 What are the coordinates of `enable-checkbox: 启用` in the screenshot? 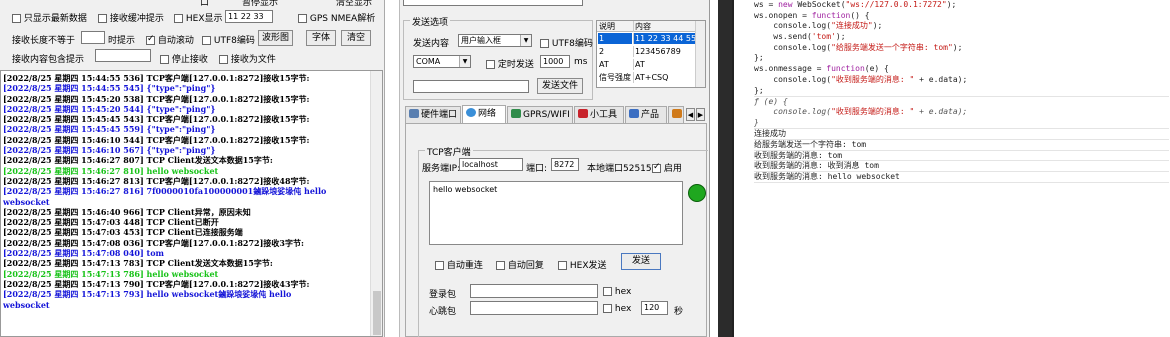 It's located at (667, 167).